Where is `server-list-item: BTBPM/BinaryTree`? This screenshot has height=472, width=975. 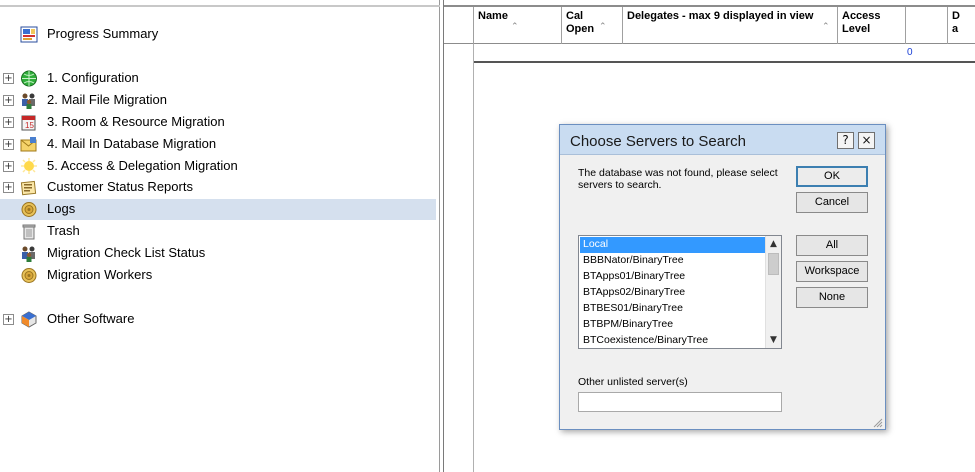
server-list-item: BTBPM/BinaryTree is located at coordinates (673, 325).